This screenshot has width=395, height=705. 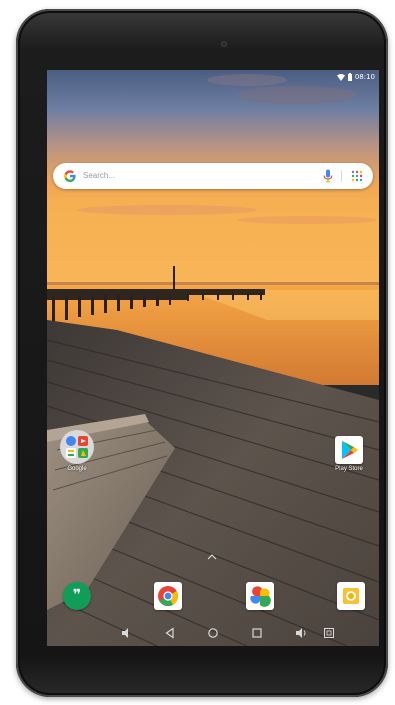 What do you see at coordinates (329, 633) in the screenshot?
I see `screenshot-icon` at bounding box center [329, 633].